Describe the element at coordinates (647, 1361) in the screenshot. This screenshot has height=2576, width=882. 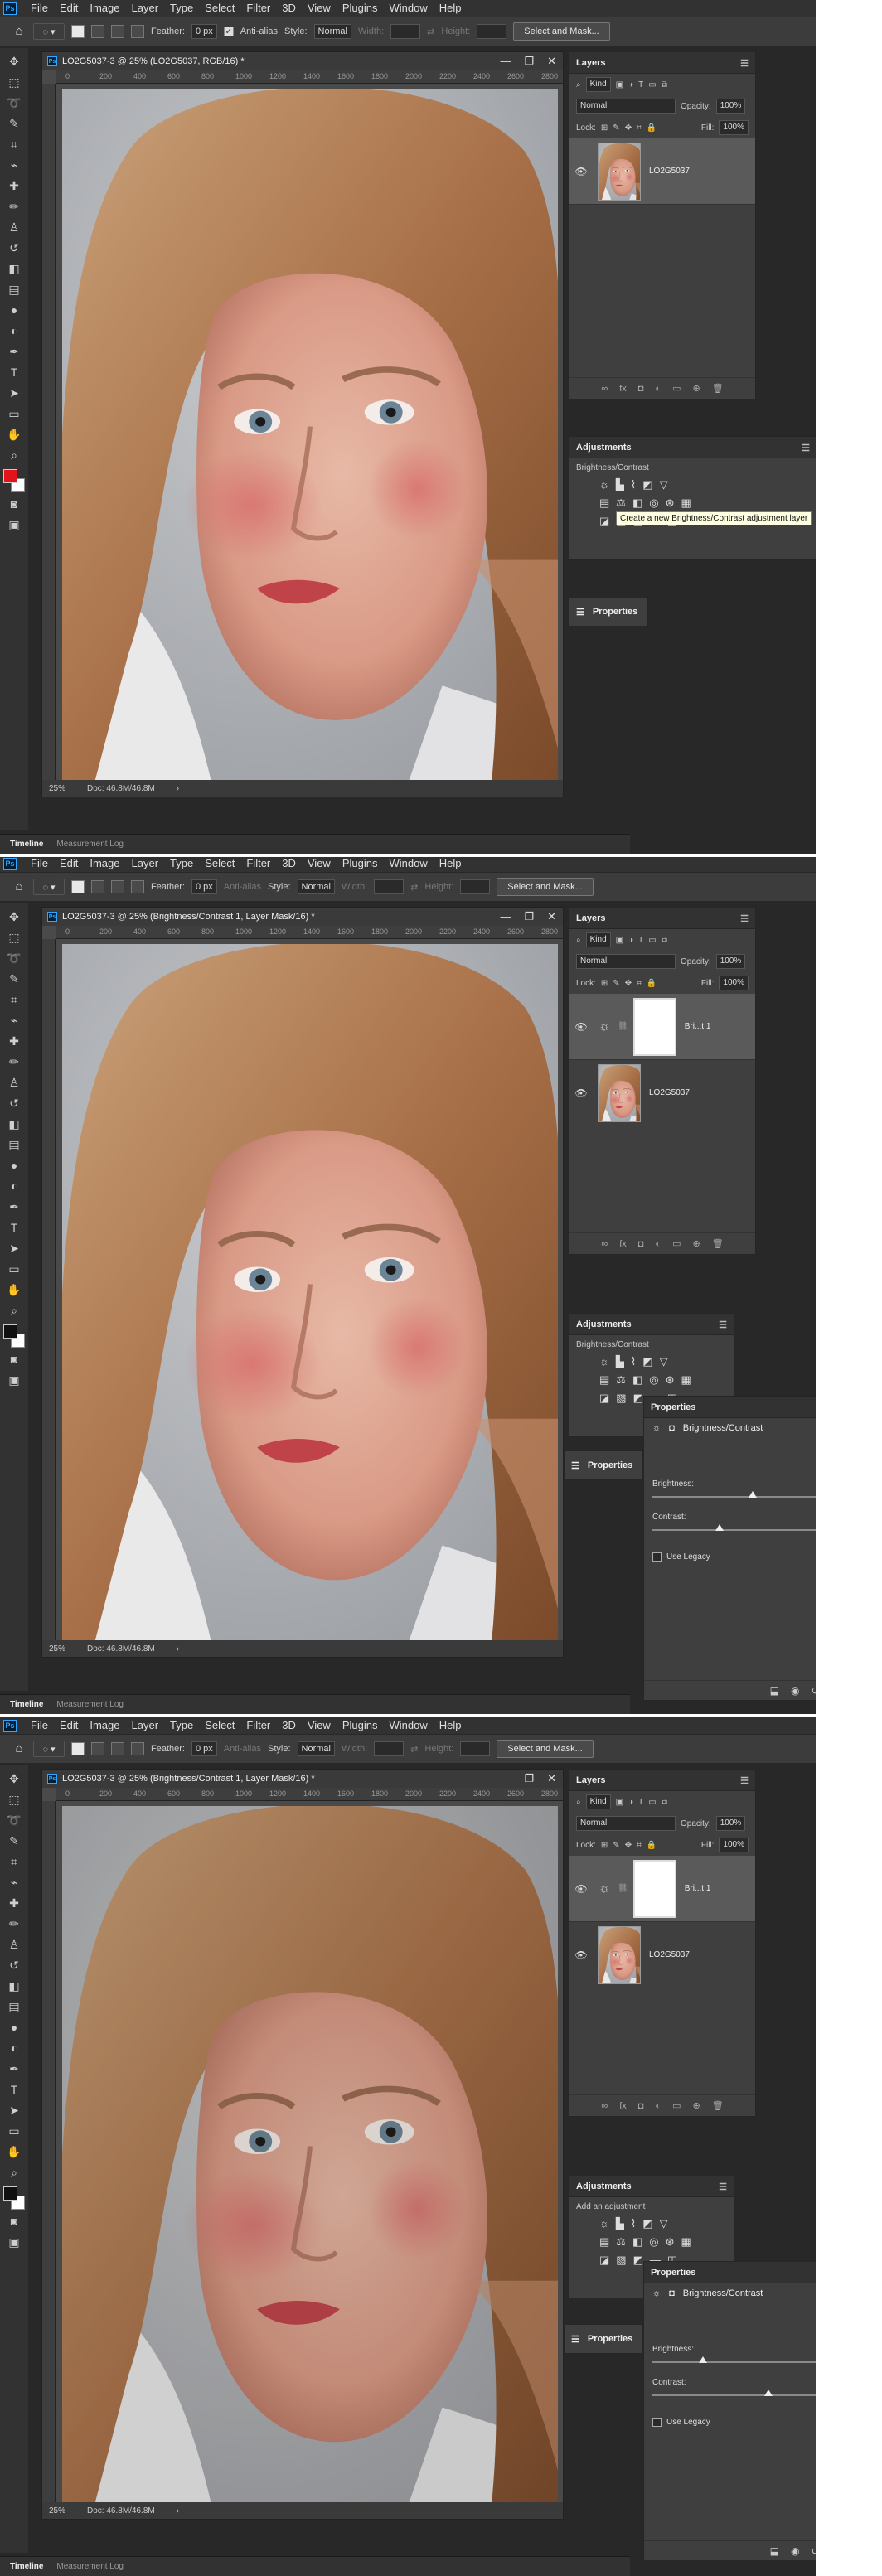
I see `exposure-icon: ◩` at that location.